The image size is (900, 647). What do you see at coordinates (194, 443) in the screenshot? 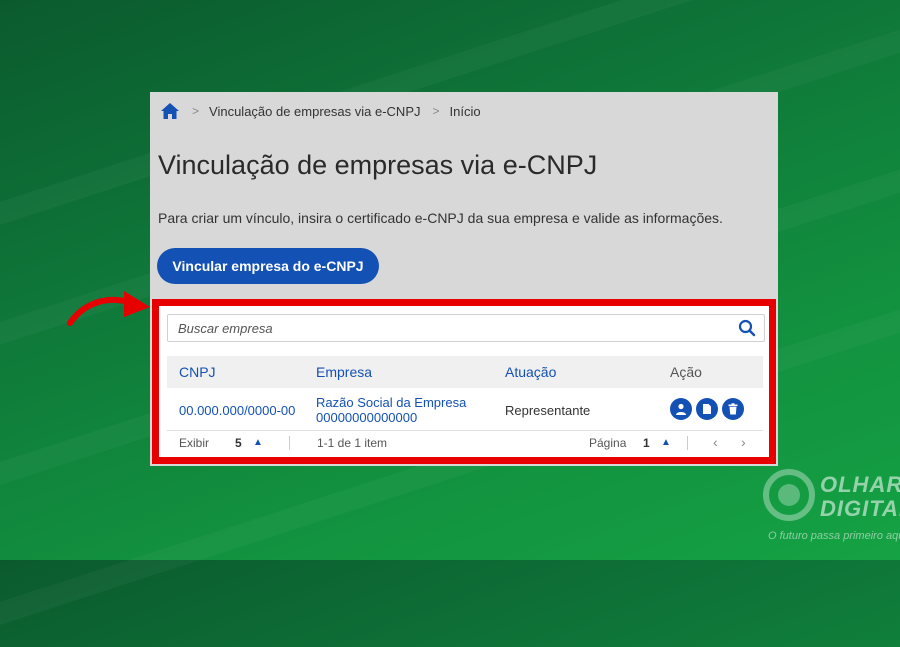
I see `show-label: Exibir` at bounding box center [194, 443].